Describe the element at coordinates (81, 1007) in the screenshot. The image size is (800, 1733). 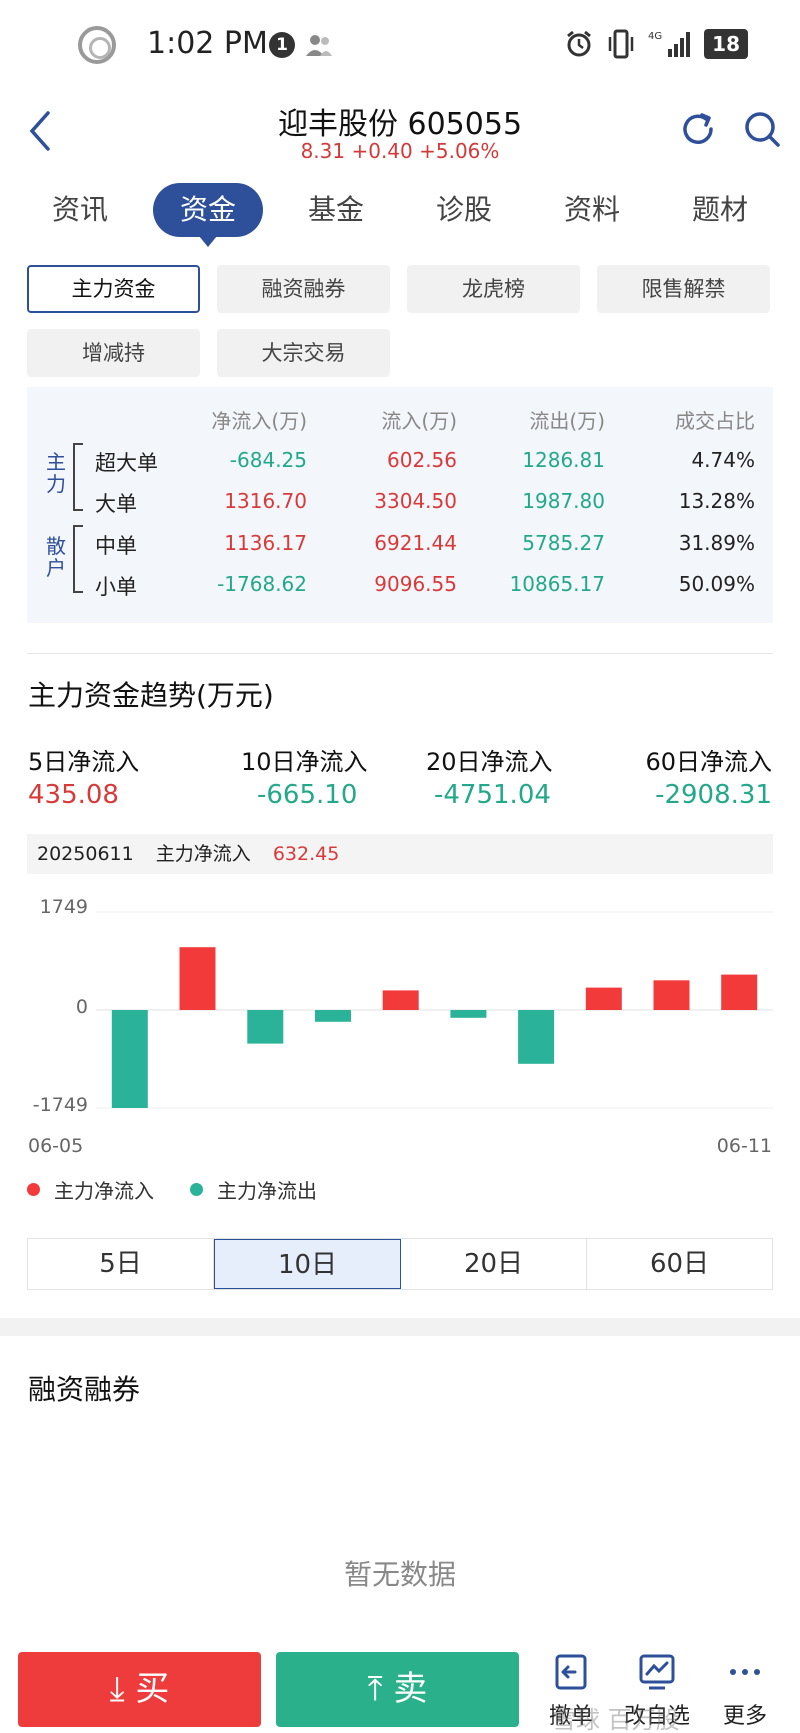
I see `y-tick-zero: 0` at that location.